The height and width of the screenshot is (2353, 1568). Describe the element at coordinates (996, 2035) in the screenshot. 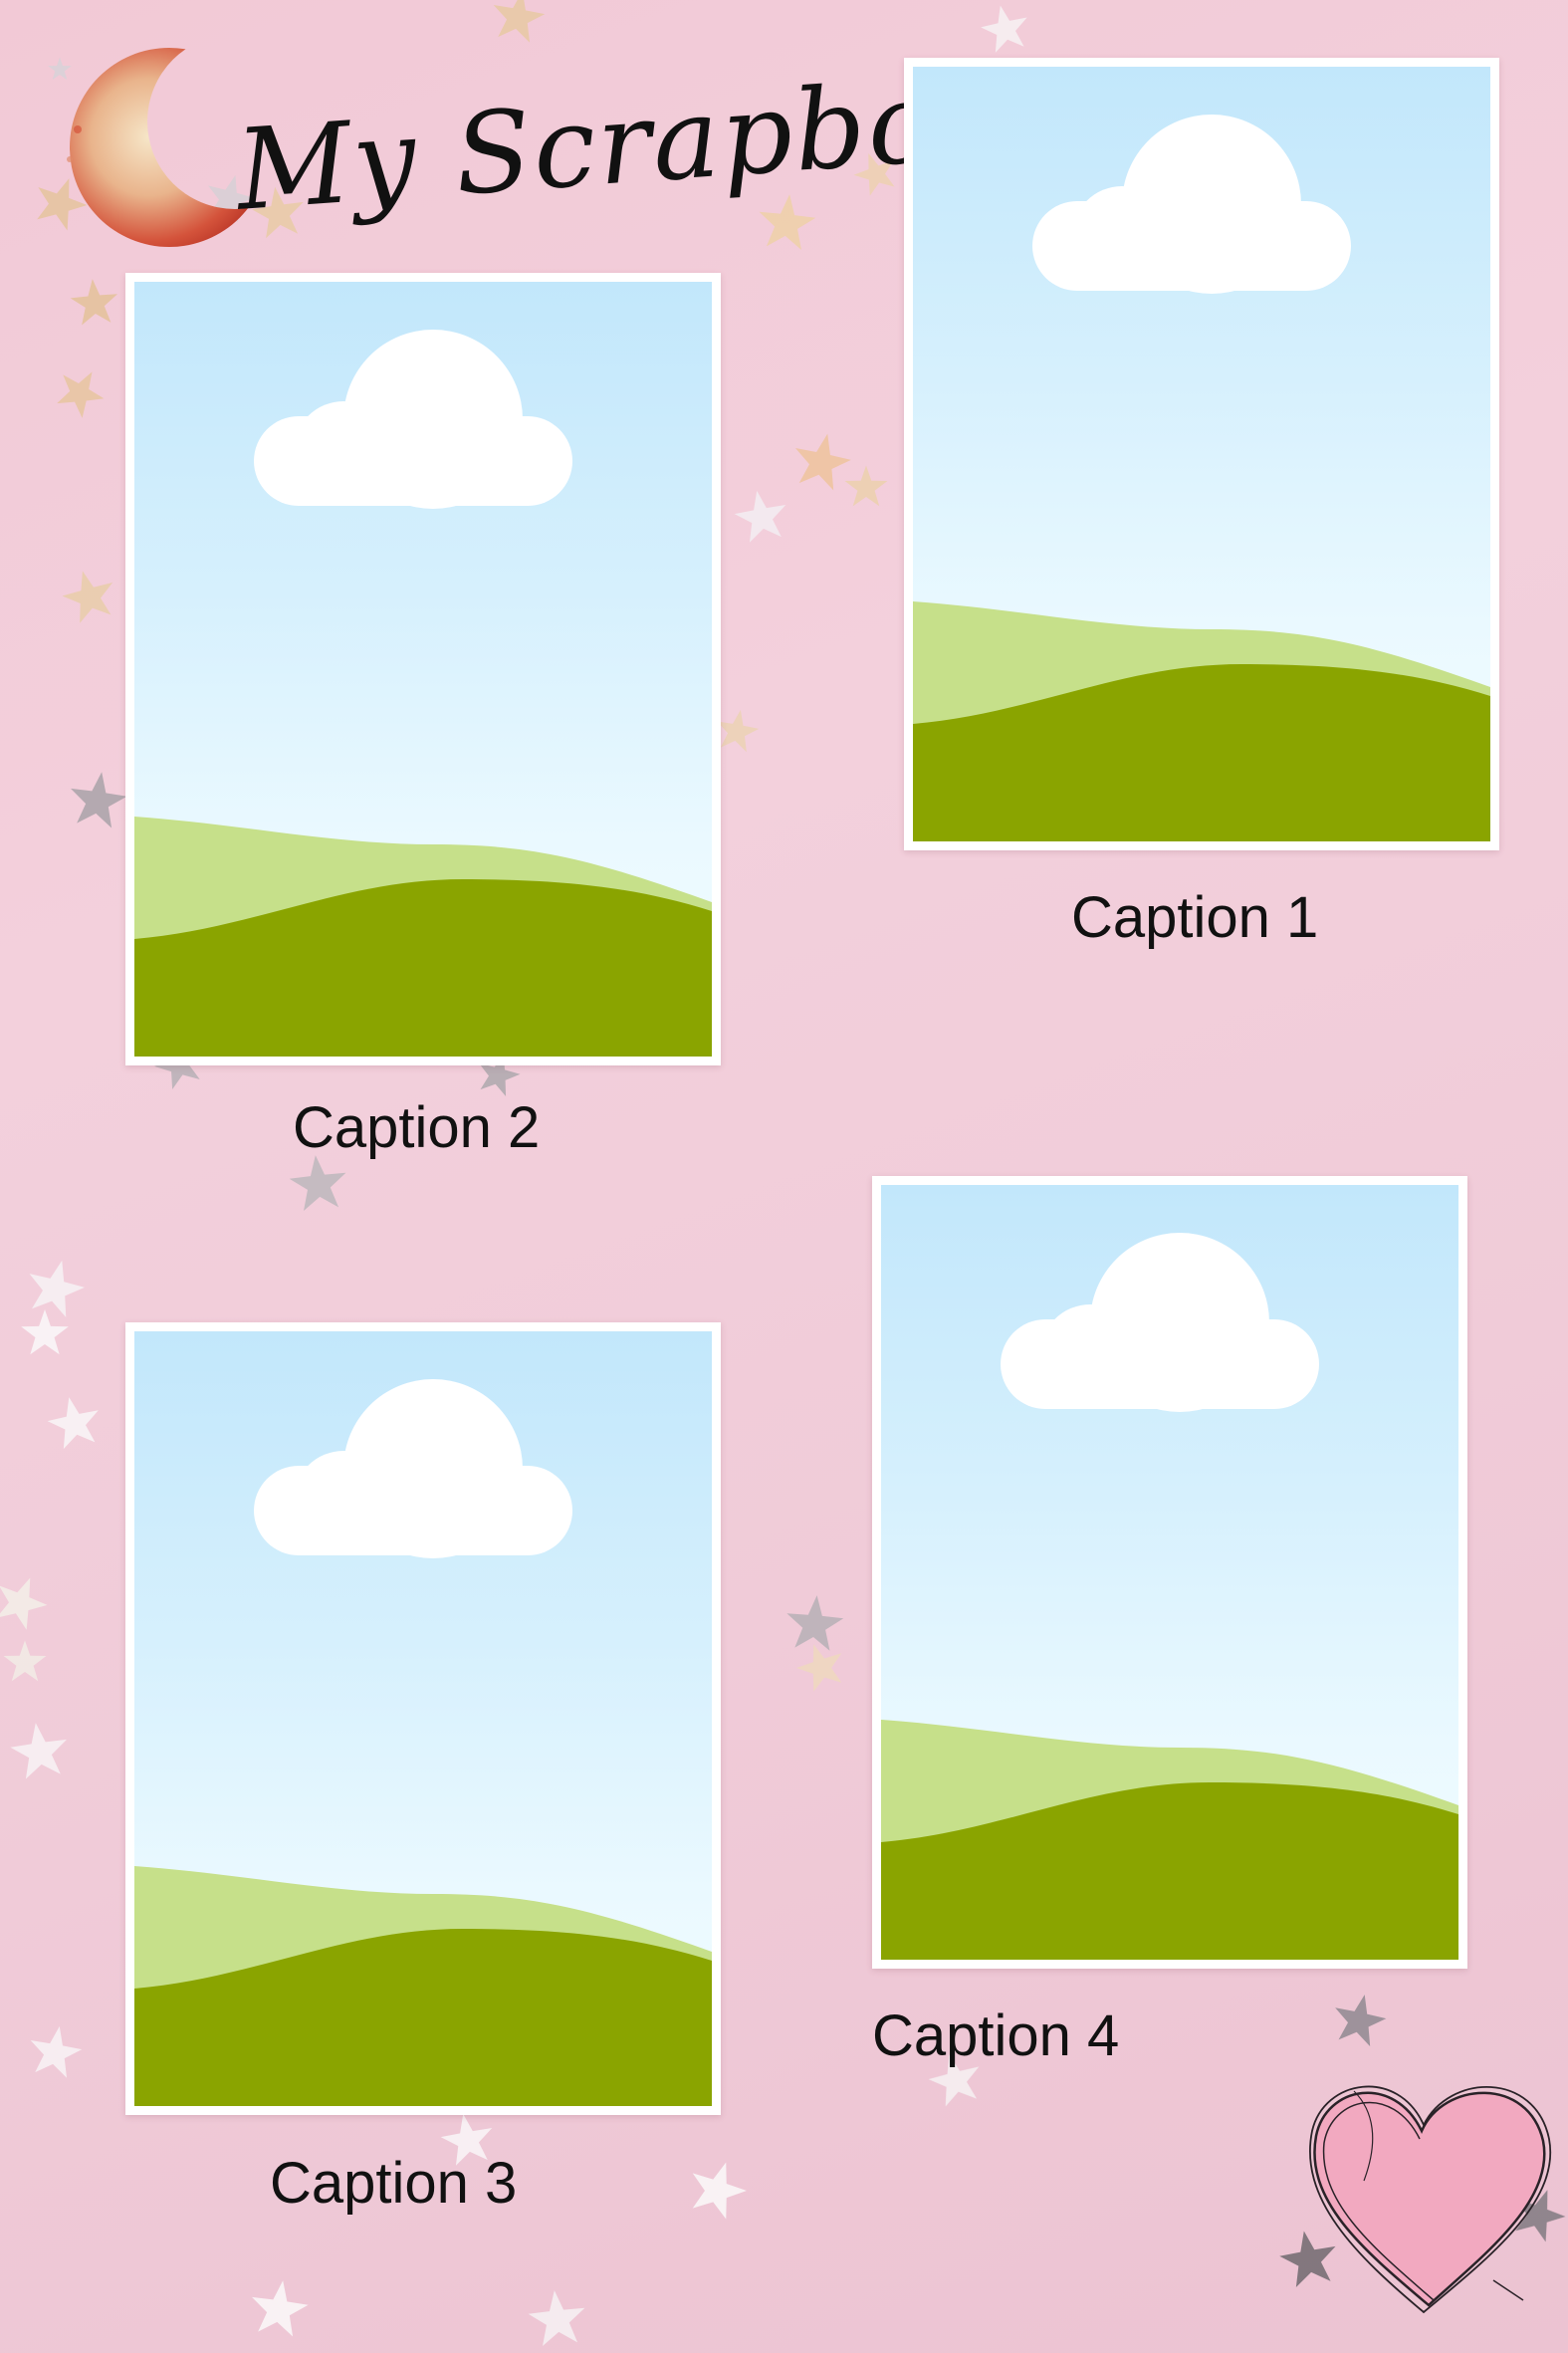

I see `photo-caption: Caption 4` at that location.